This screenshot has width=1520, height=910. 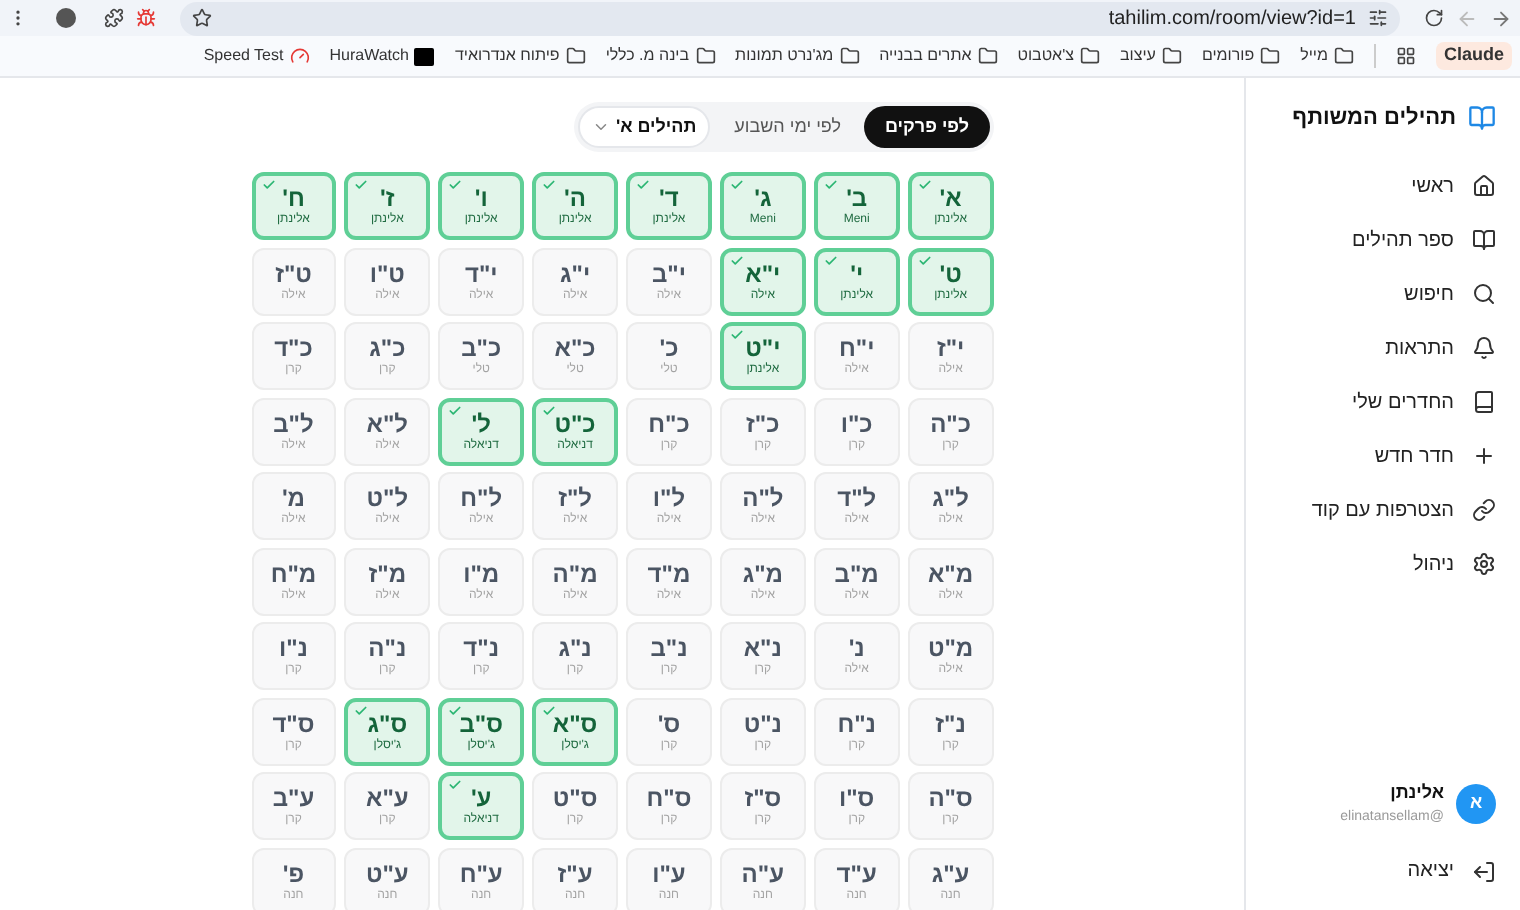 What do you see at coordinates (575, 198) in the screenshot?
I see `chapter-number: ה'` at bounding box center [575, 198].